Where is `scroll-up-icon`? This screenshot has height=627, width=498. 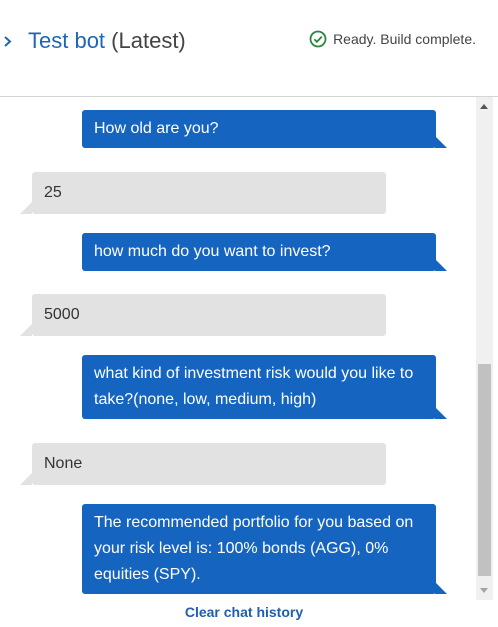
scroll-up-icon is located at coordinates (484, 106).